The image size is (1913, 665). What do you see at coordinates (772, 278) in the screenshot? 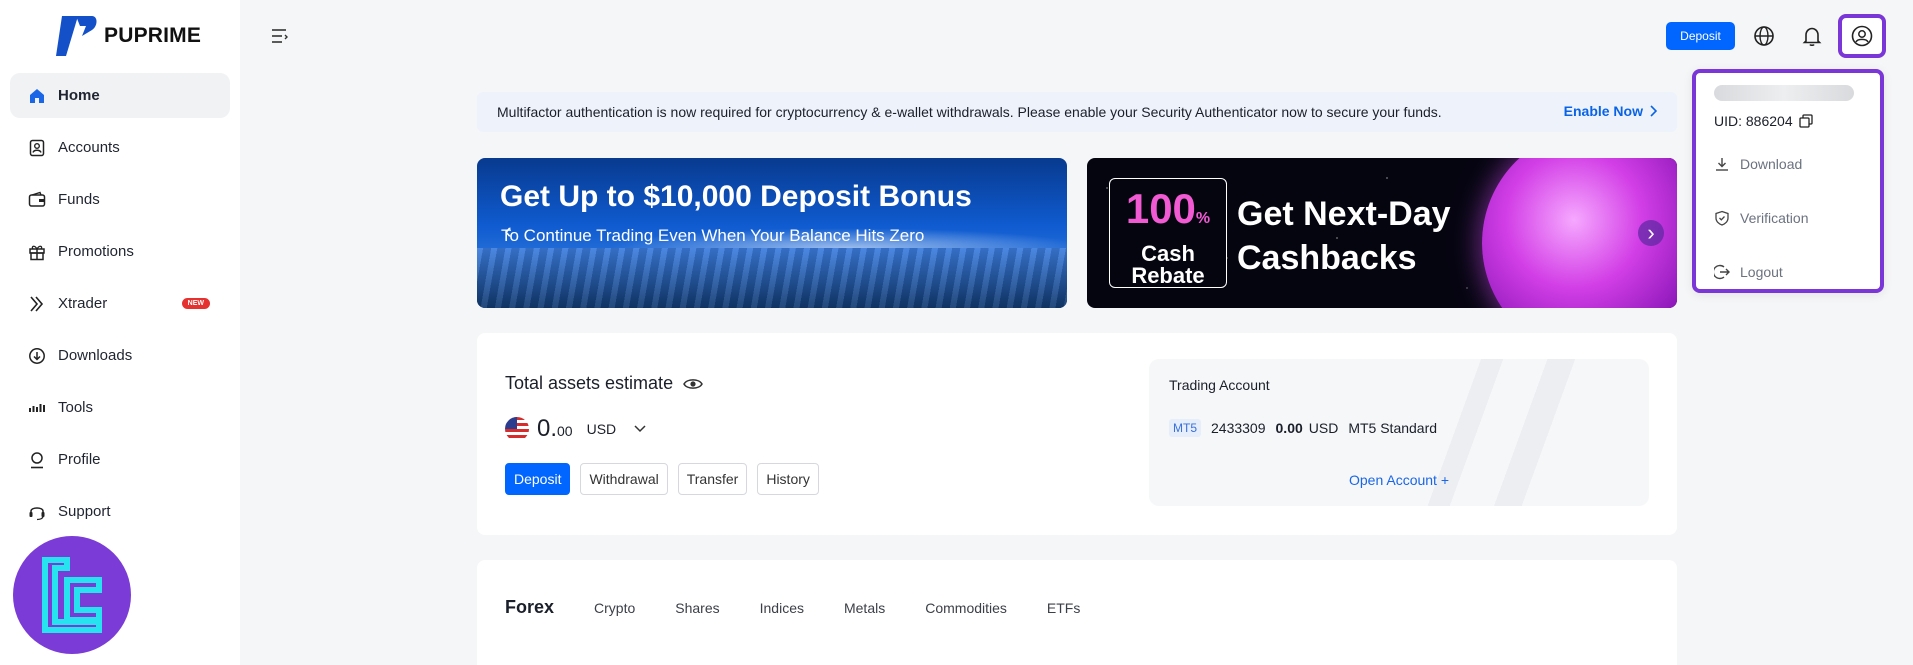
I see `banner-landscape` at bounding box center [772, 278].